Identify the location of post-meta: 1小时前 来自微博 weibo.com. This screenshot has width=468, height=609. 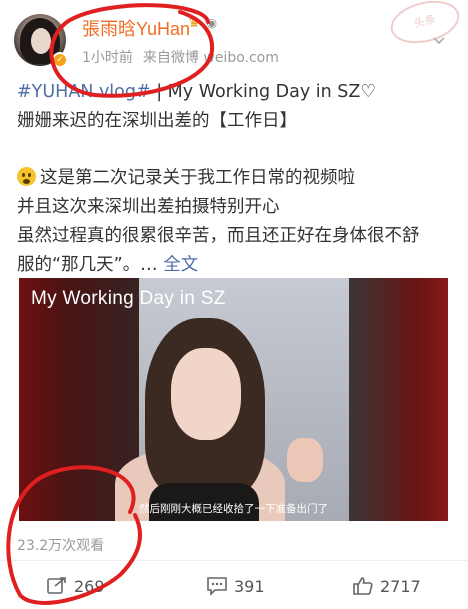
(180, 57).